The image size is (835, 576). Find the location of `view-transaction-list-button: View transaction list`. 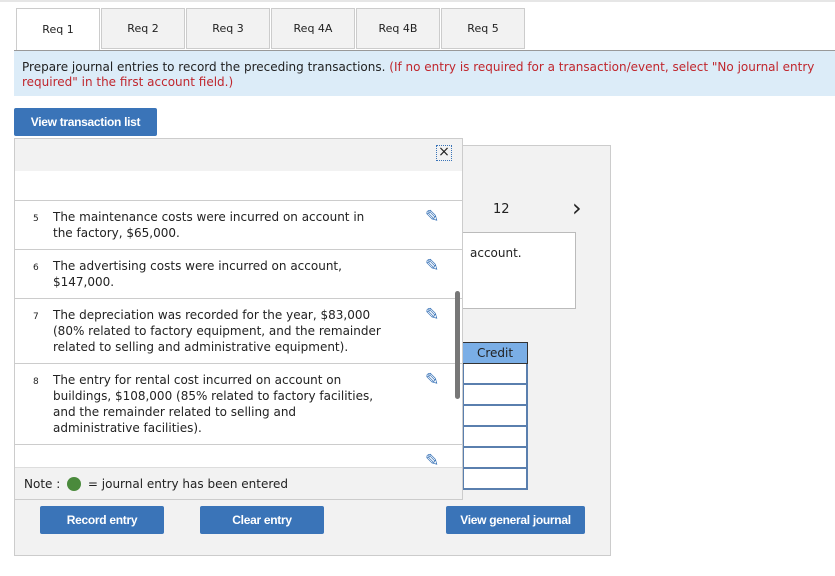

view-transaction-list-button: View transaction list is located at coordinates (85, 122).